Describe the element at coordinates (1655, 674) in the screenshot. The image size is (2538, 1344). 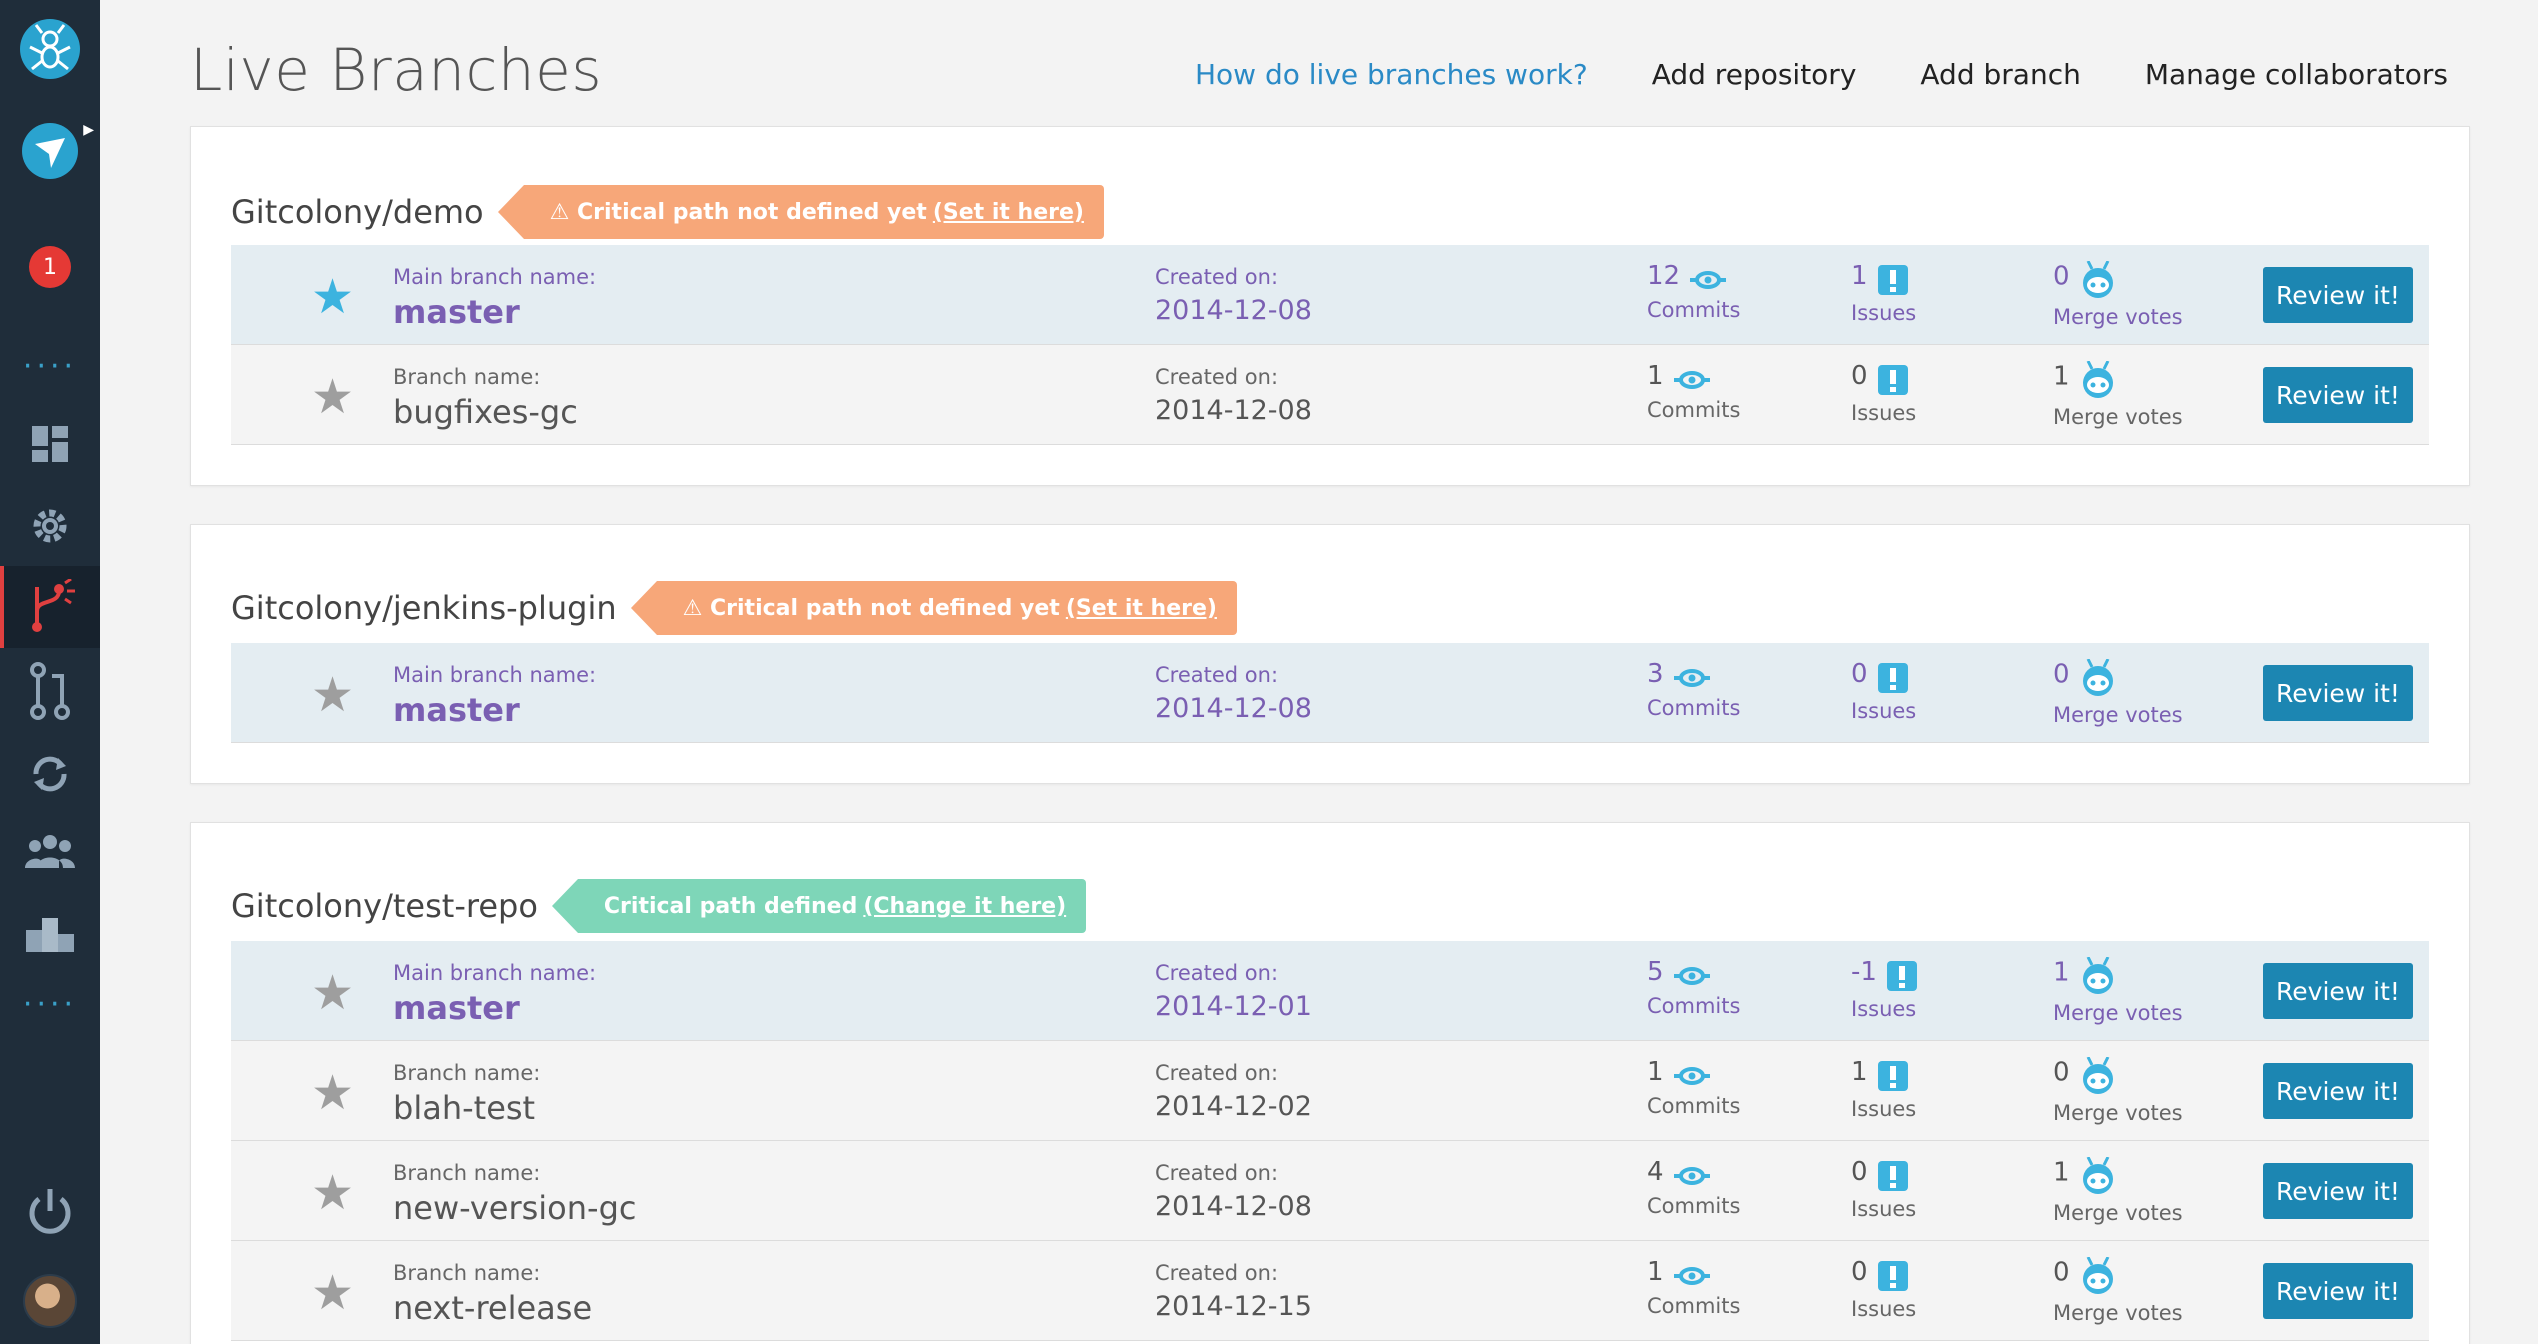
I see `commits-count: 3` at that location.